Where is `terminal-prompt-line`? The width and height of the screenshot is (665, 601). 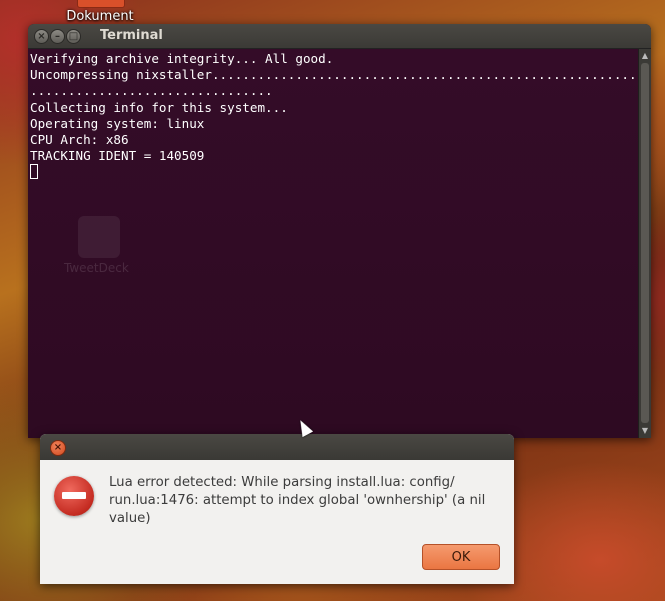 terminal-prompt-line is located at coordinates (334, 172).